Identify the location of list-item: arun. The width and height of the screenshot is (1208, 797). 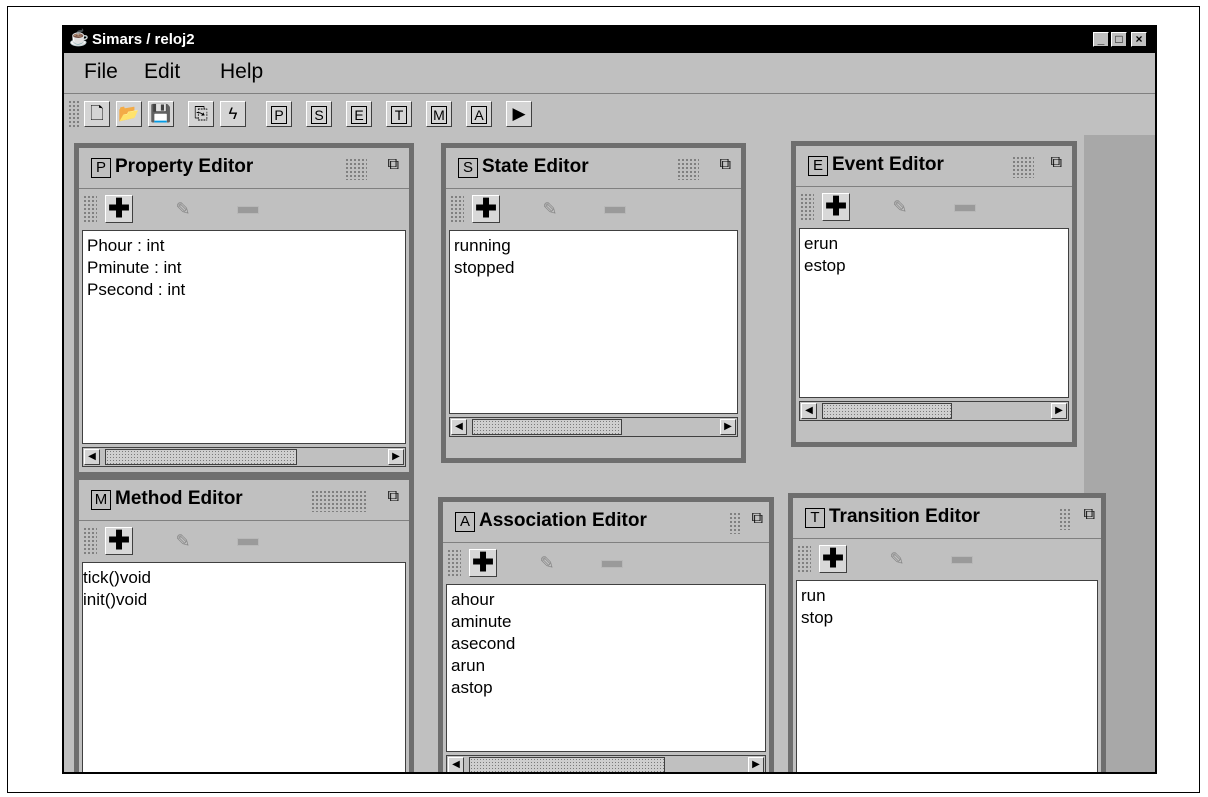
(606, 666).